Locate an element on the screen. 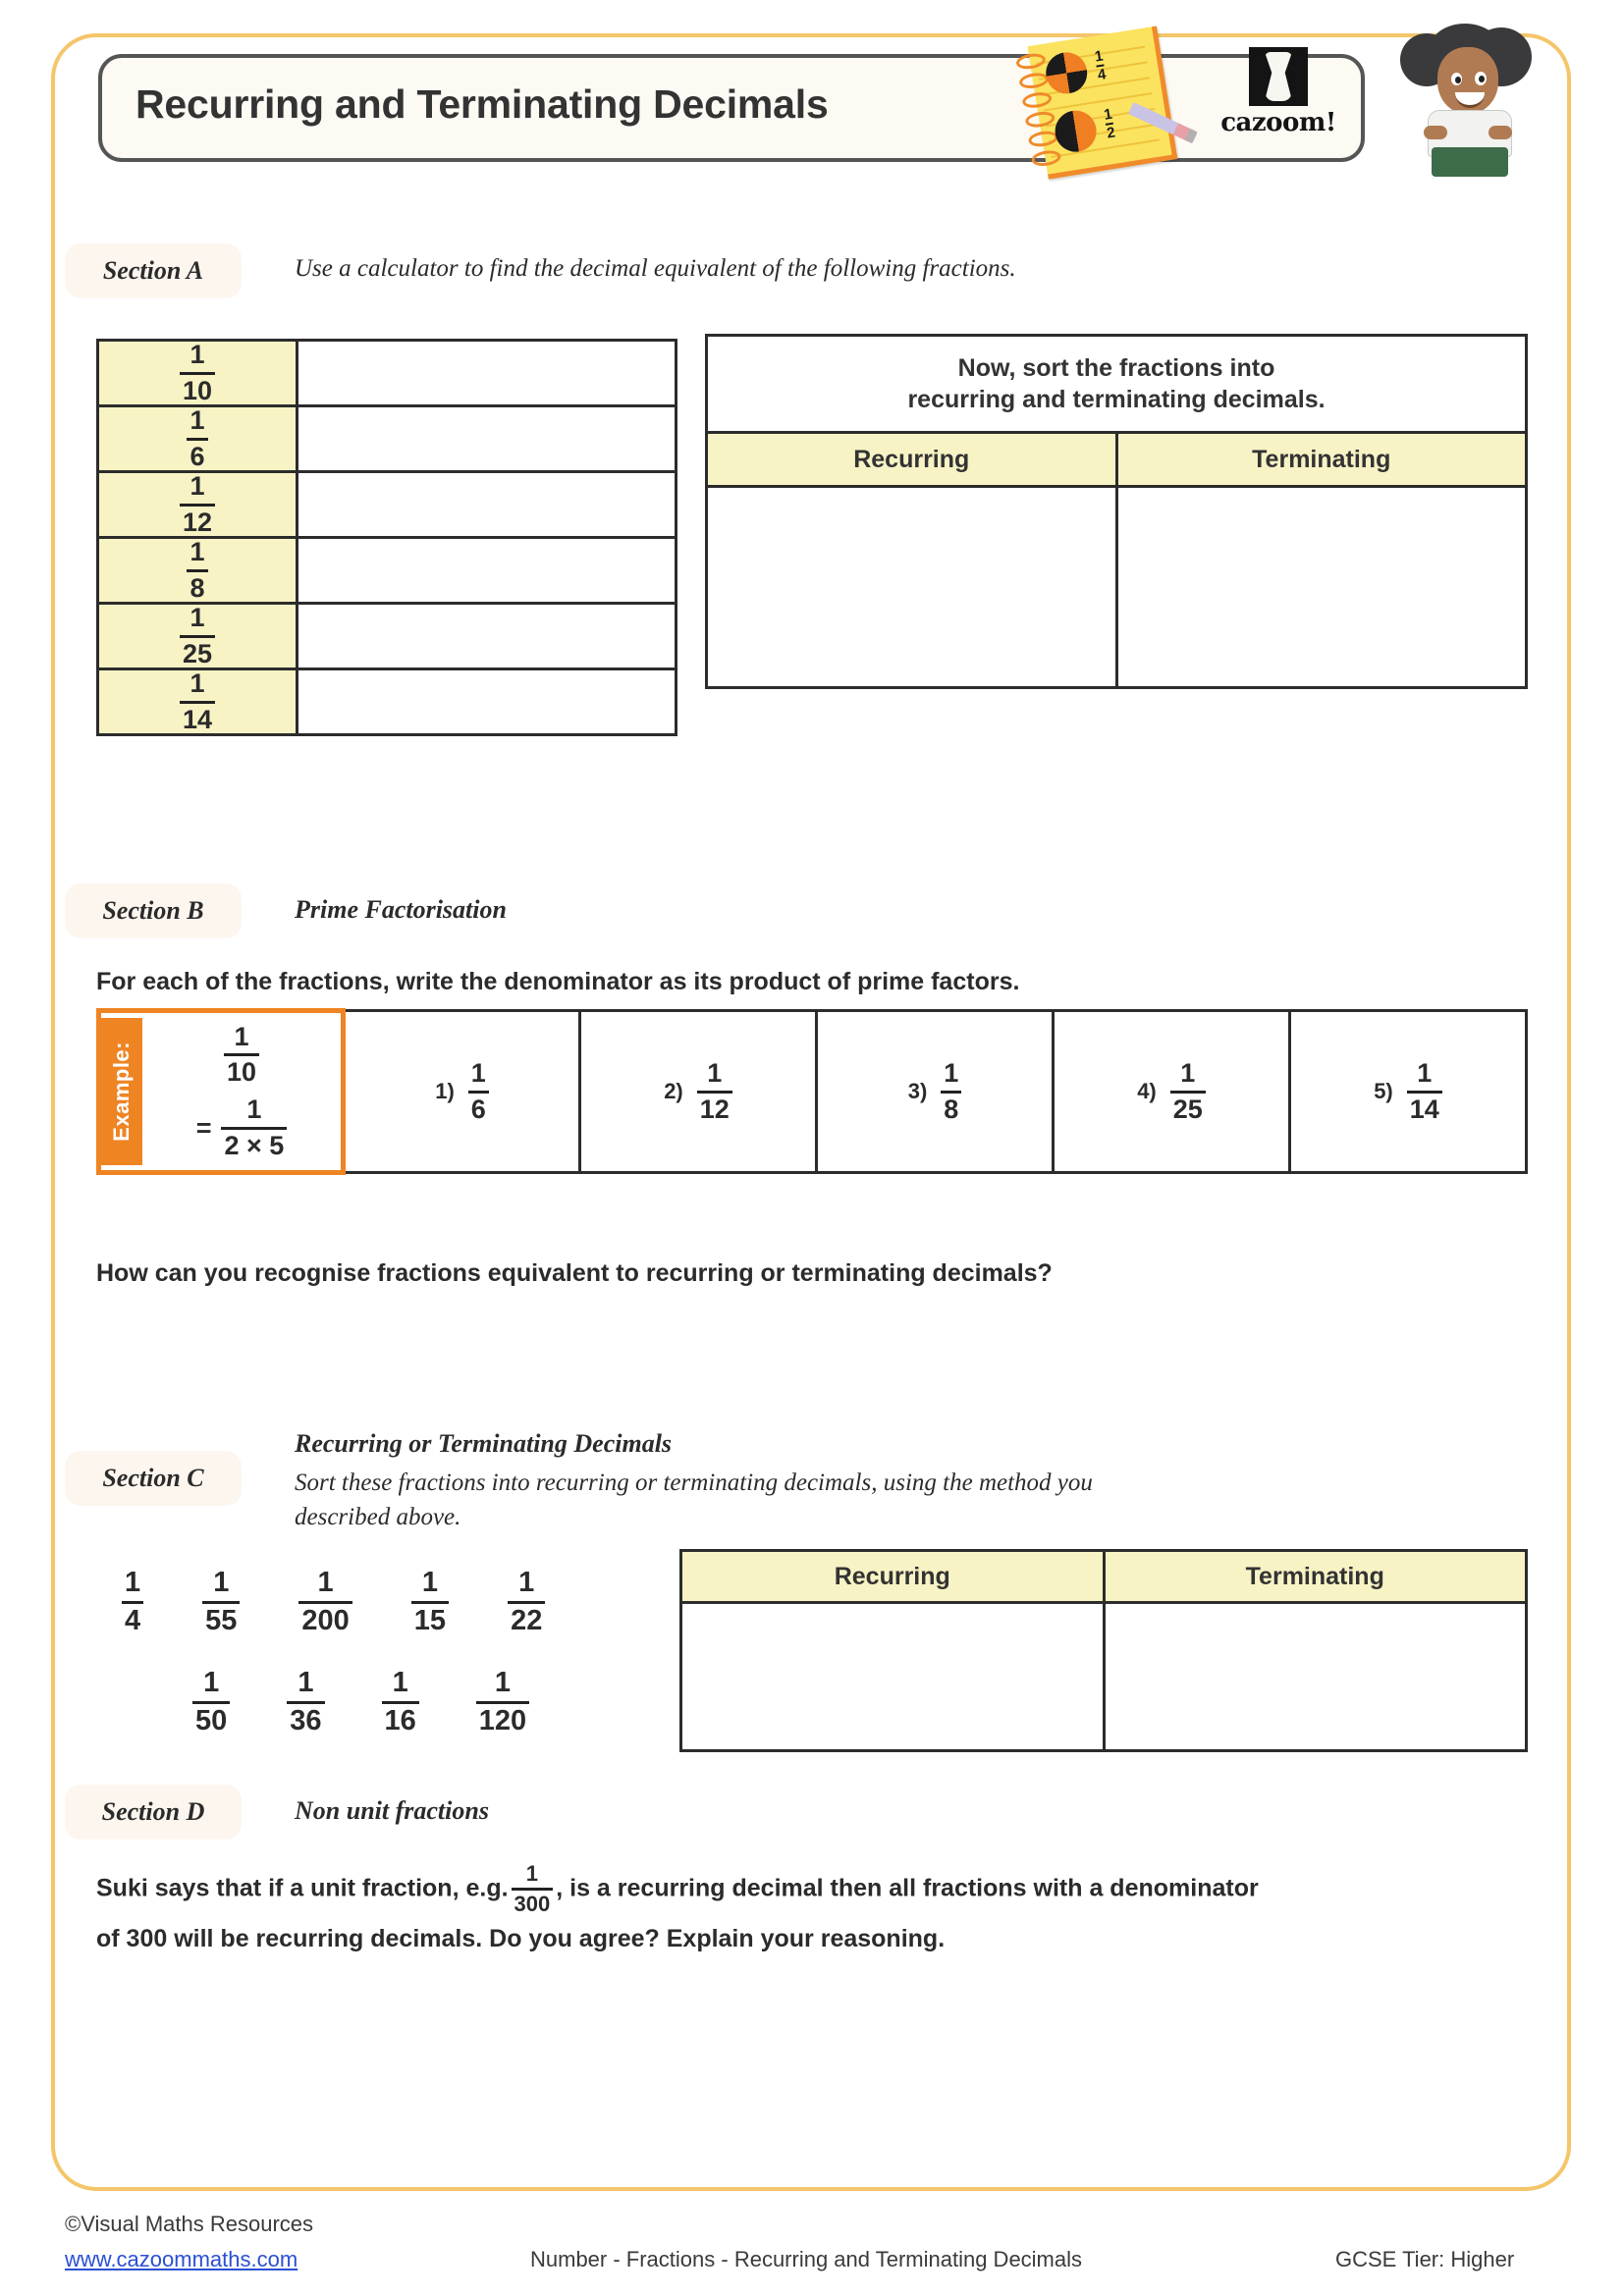  question-number: 2) is located at coordinates (673, 1091).